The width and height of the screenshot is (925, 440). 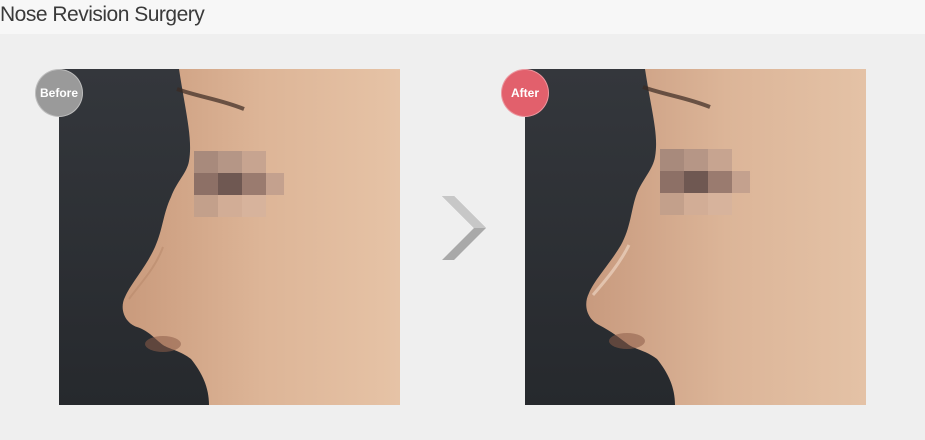 I want to click on chevron-right-icon, so click(x=464, y=228).